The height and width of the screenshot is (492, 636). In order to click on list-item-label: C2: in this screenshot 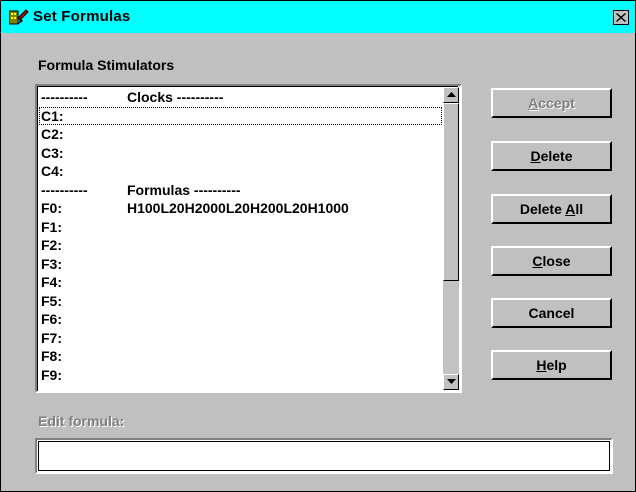, I will do `click(52, 134)`.